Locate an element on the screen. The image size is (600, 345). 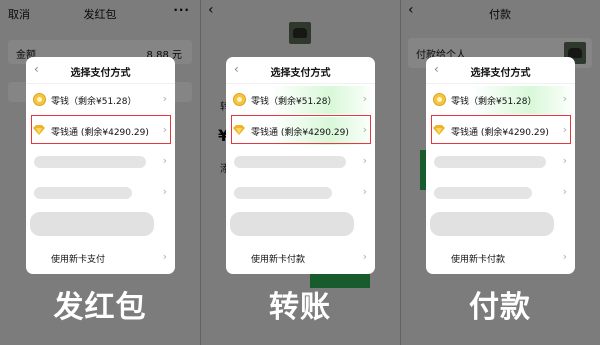
caption: 转账 is located at coordinates (300, 307).